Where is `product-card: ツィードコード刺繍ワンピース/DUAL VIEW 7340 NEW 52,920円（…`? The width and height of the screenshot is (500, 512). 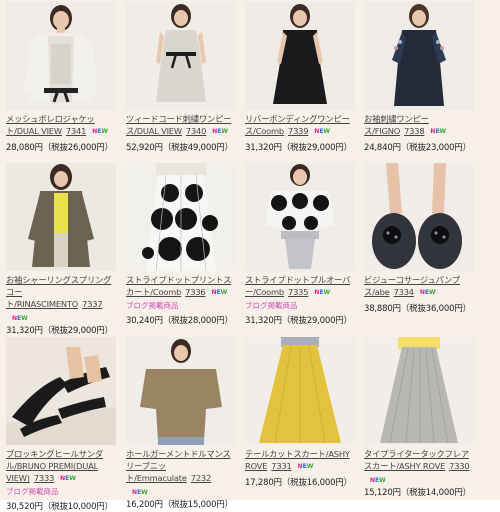
product-card: ツィードコード刺繍ワンピース/DUAL VIEW 7340 NEW 52,920円（… is located at coordinates (182, 77).